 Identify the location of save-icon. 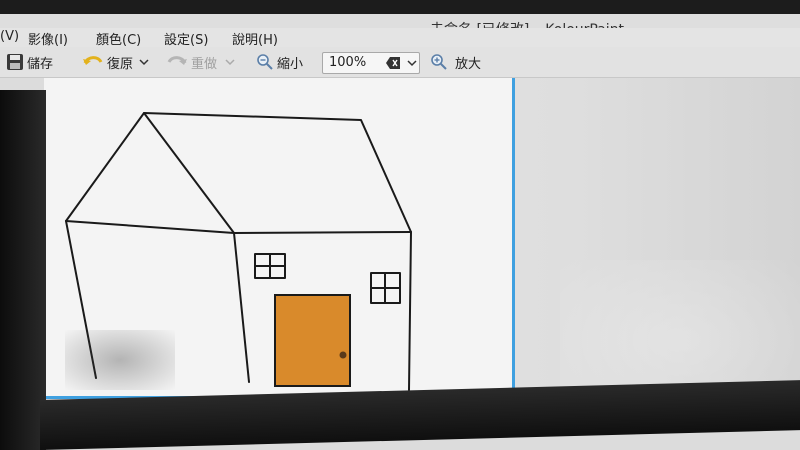
(15, 62).